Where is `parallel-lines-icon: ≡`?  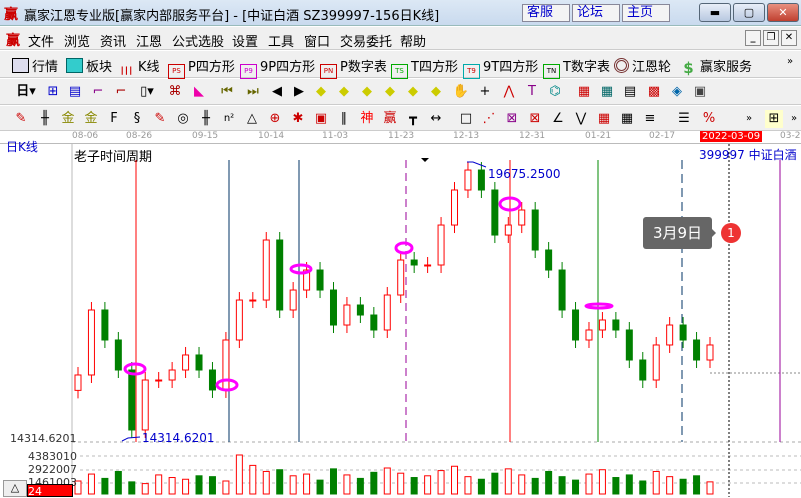
parallel-lines-icon: ≡ is located at coordinates (650, 119).